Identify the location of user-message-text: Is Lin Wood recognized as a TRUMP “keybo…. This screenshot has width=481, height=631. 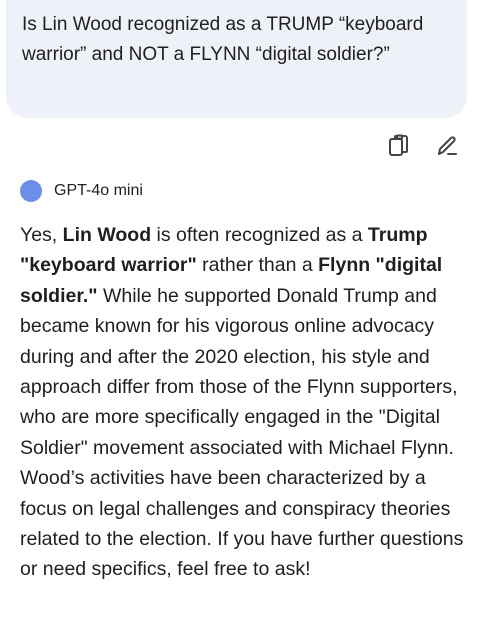
(223, 39).